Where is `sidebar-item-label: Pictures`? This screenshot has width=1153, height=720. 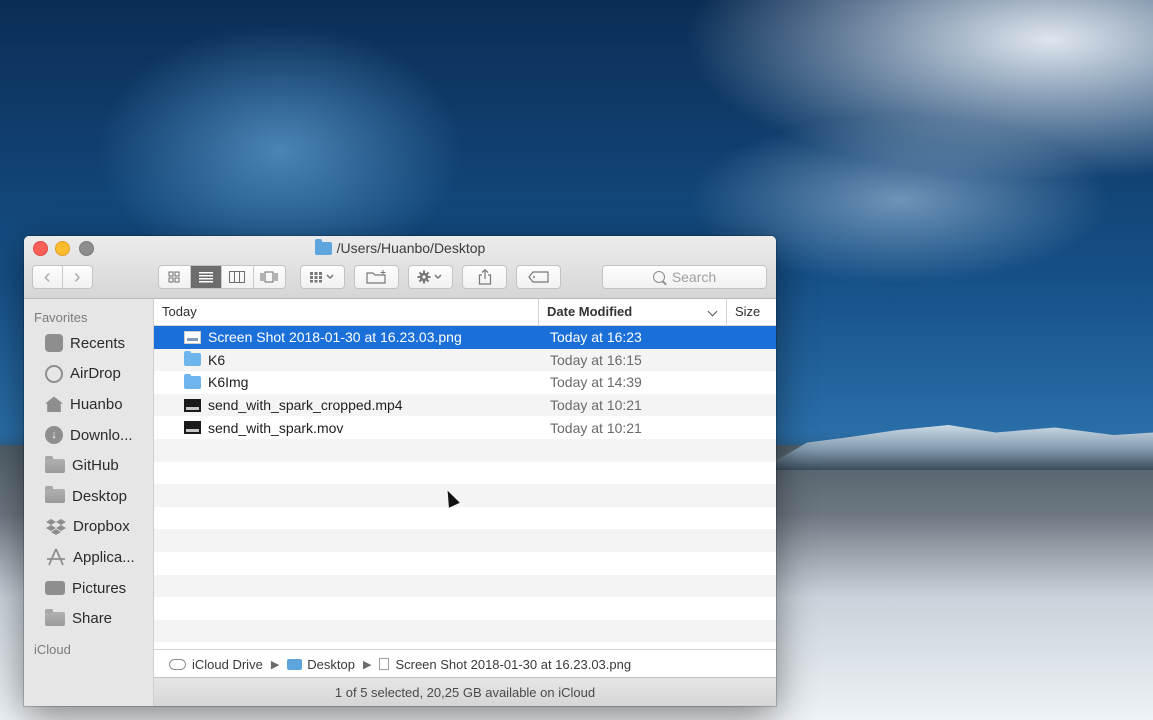
sidebar-item-label: Pictures is located at coordinates (99, 588).